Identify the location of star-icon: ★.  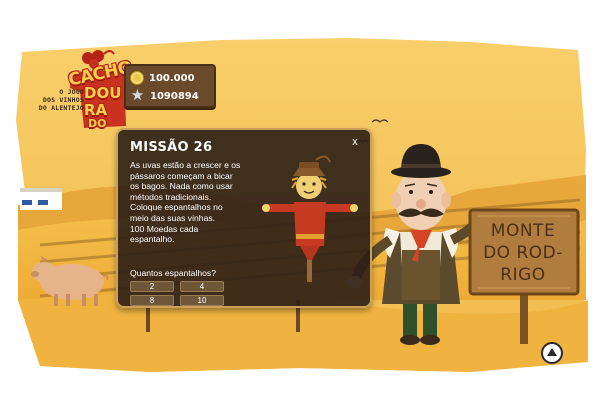
(137, 95).